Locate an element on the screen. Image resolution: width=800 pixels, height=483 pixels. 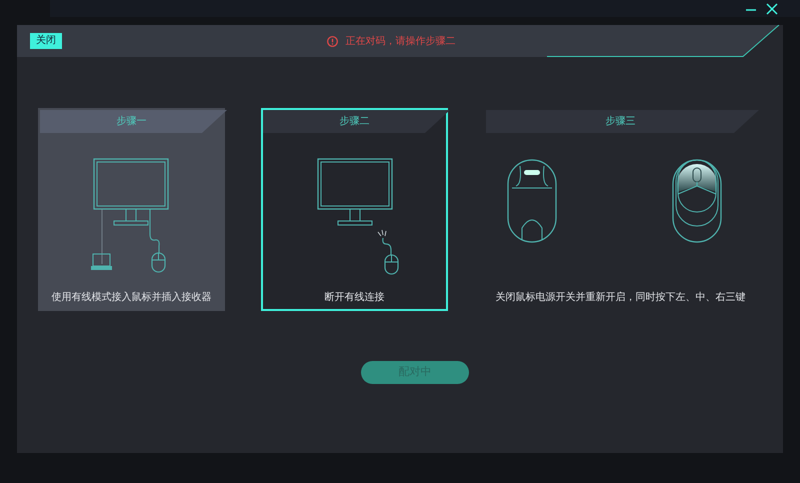
step-title: 步骤一 is located at coordinates (131, 121).